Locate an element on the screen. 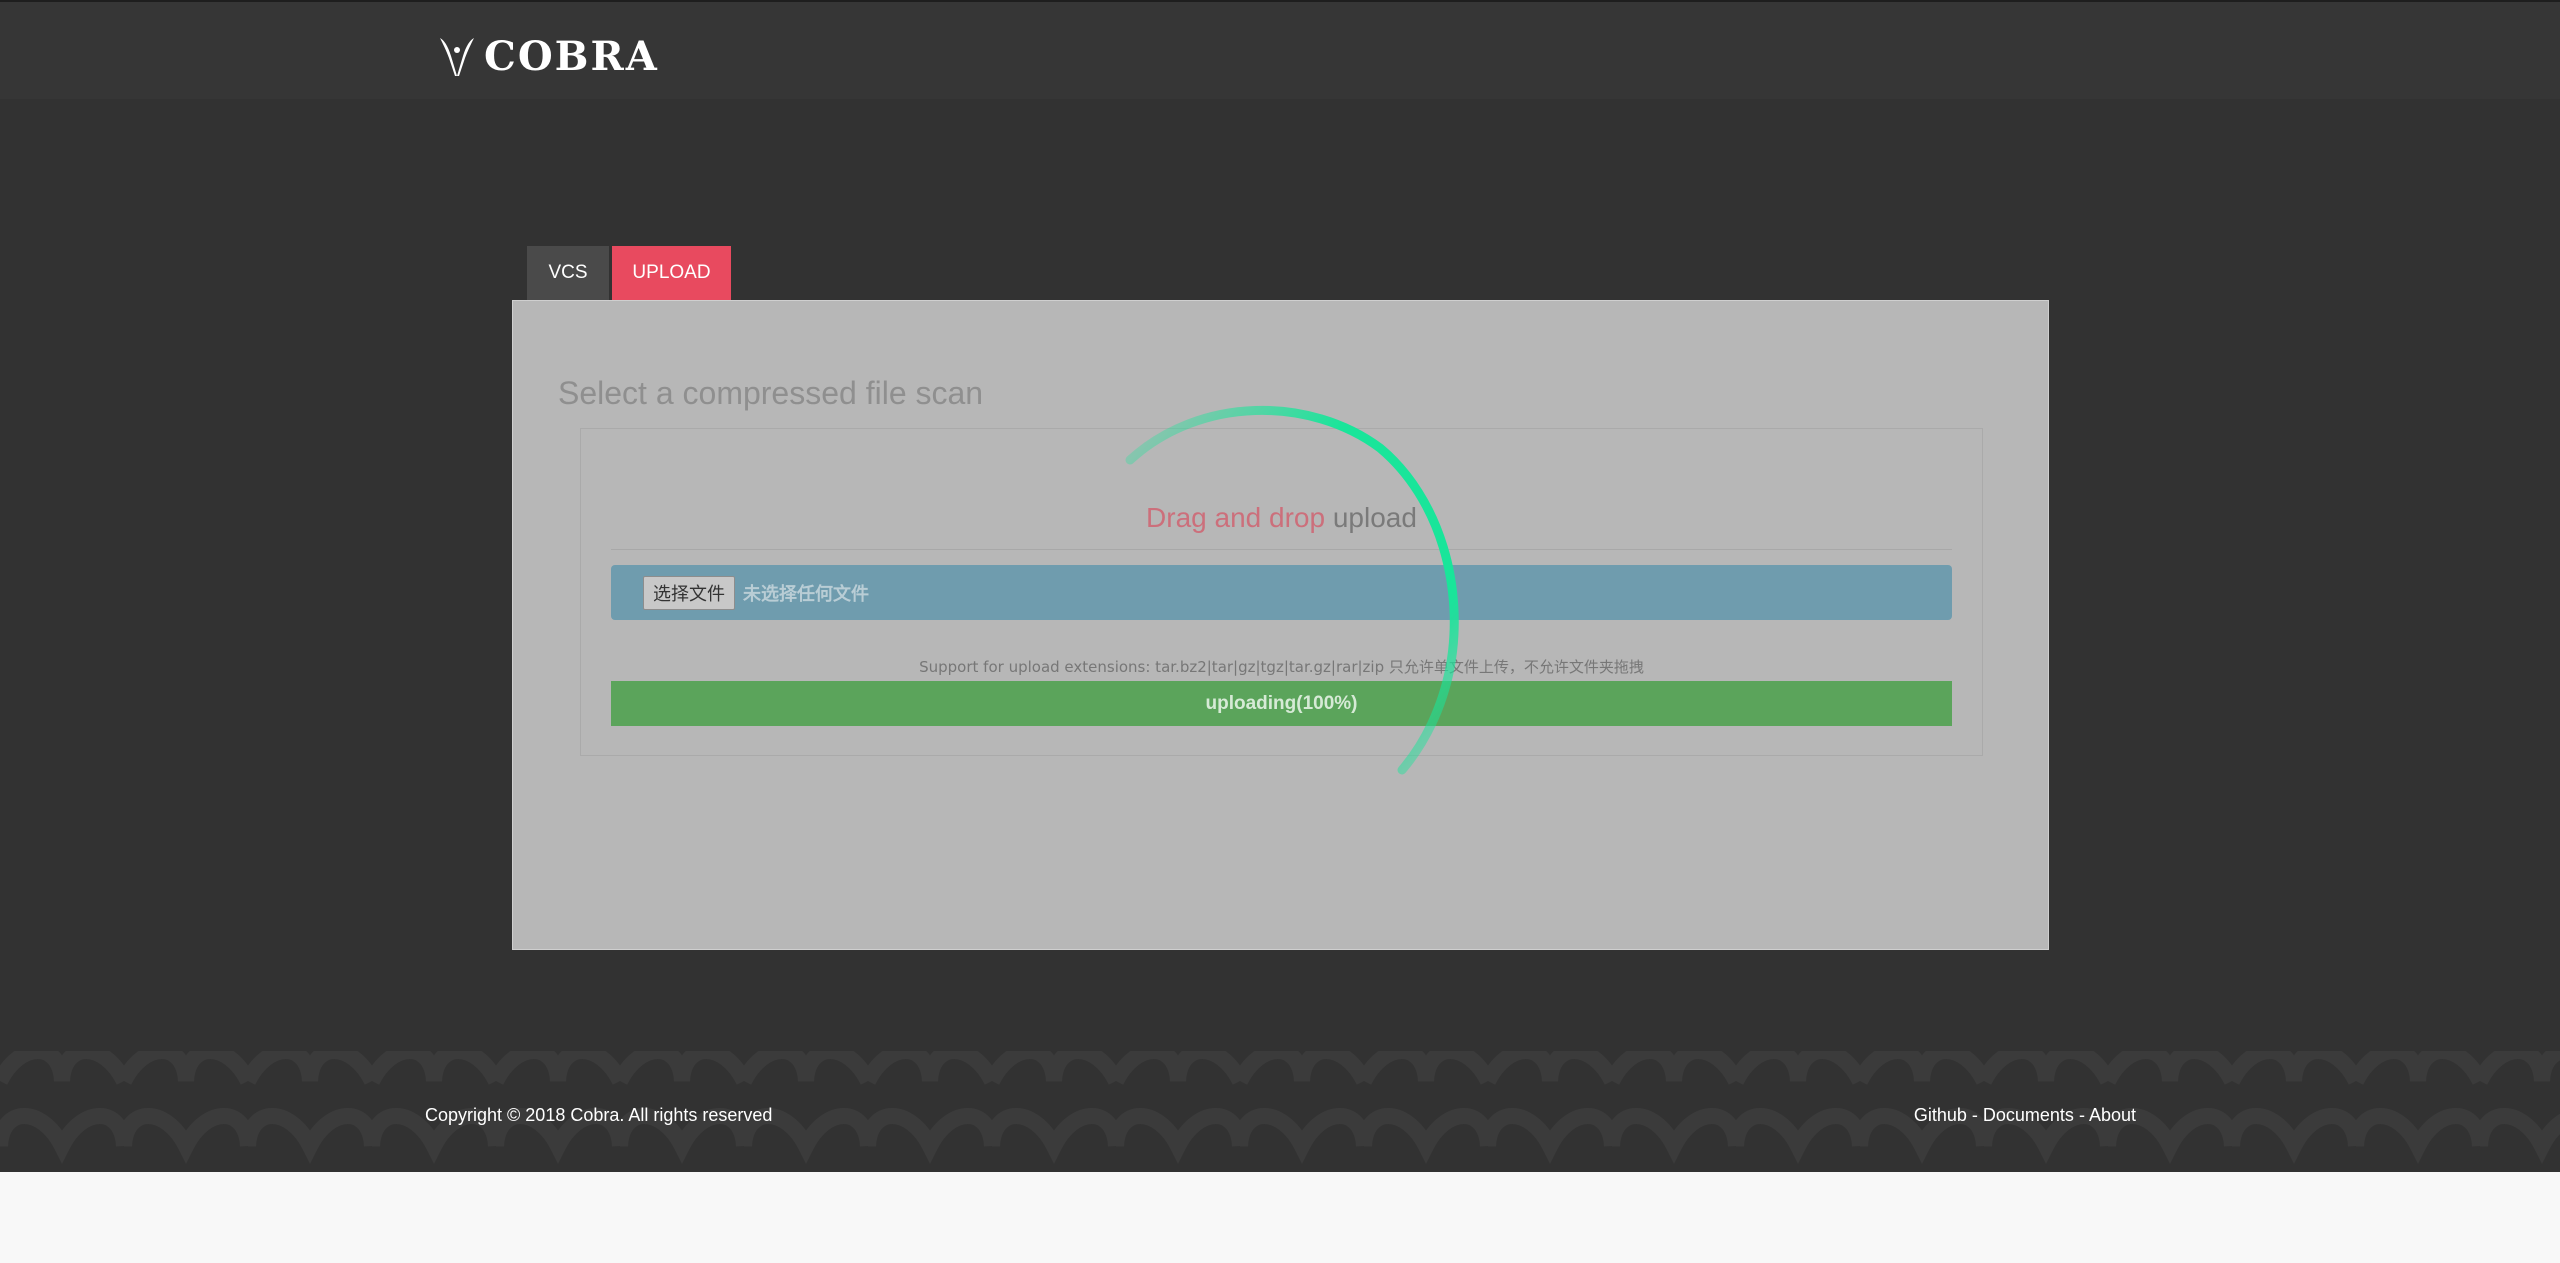  documents-link: Documents is located at coordinates (2028, 1115).